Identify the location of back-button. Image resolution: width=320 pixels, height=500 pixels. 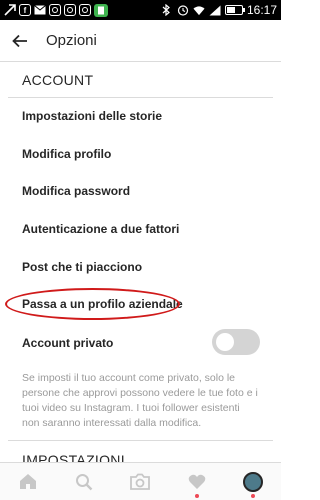
(20, 41).